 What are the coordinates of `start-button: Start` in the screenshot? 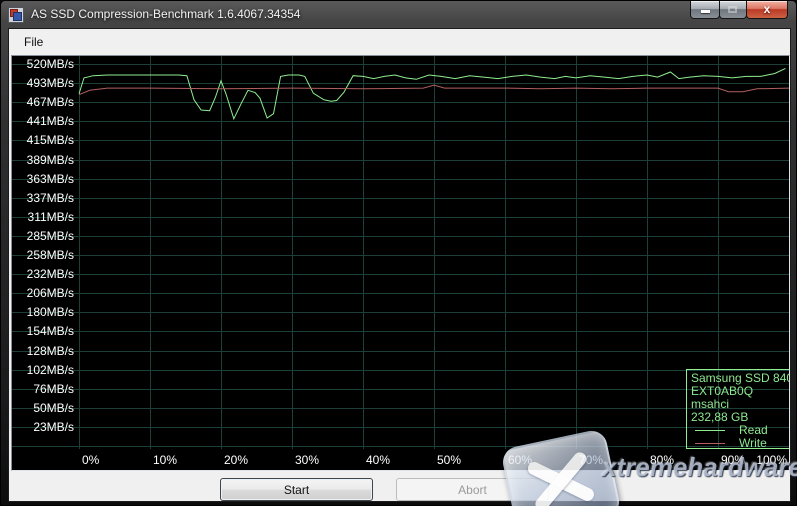 It's located at (296, 489).